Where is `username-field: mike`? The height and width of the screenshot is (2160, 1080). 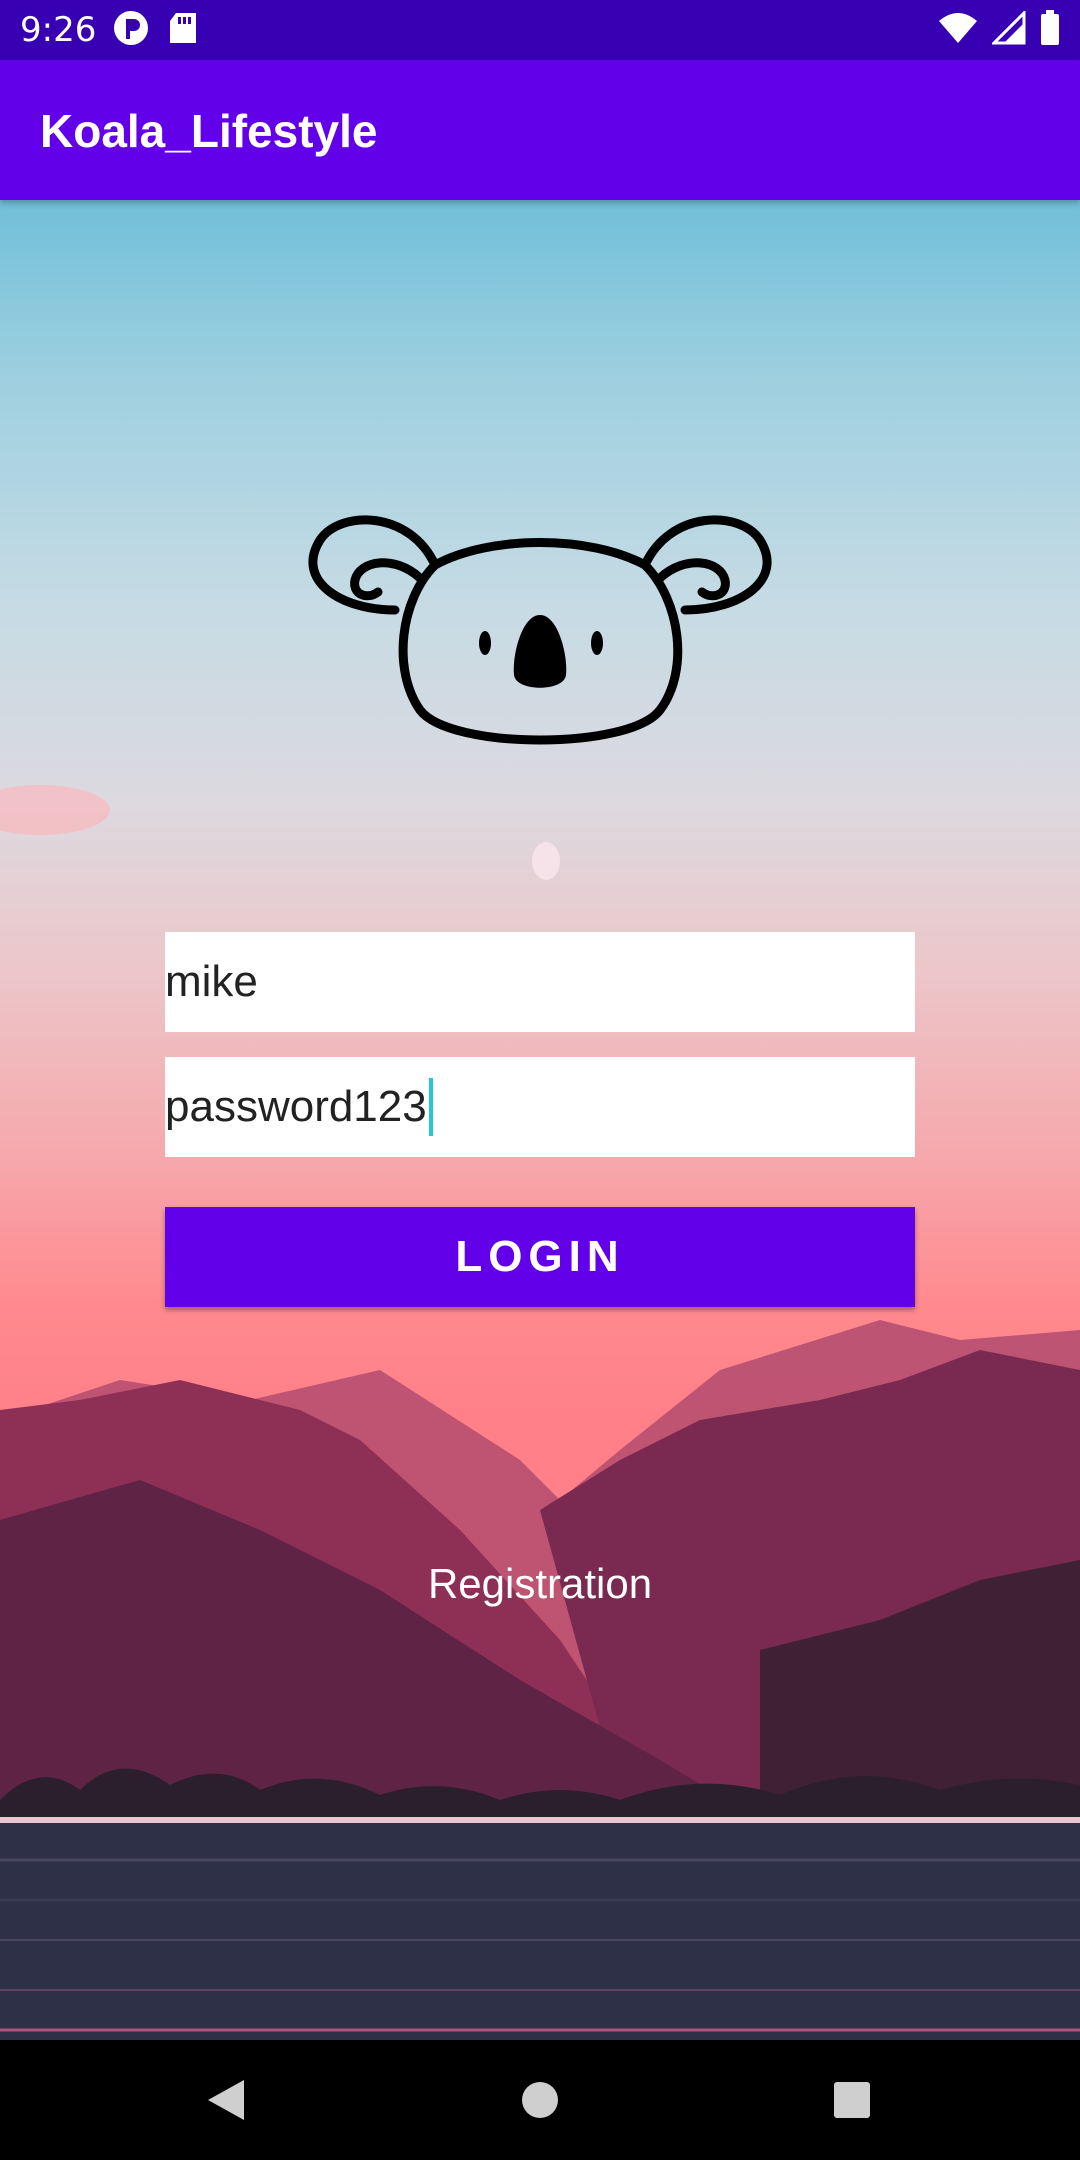 username-field: mike is located at coordinates (540, 982).